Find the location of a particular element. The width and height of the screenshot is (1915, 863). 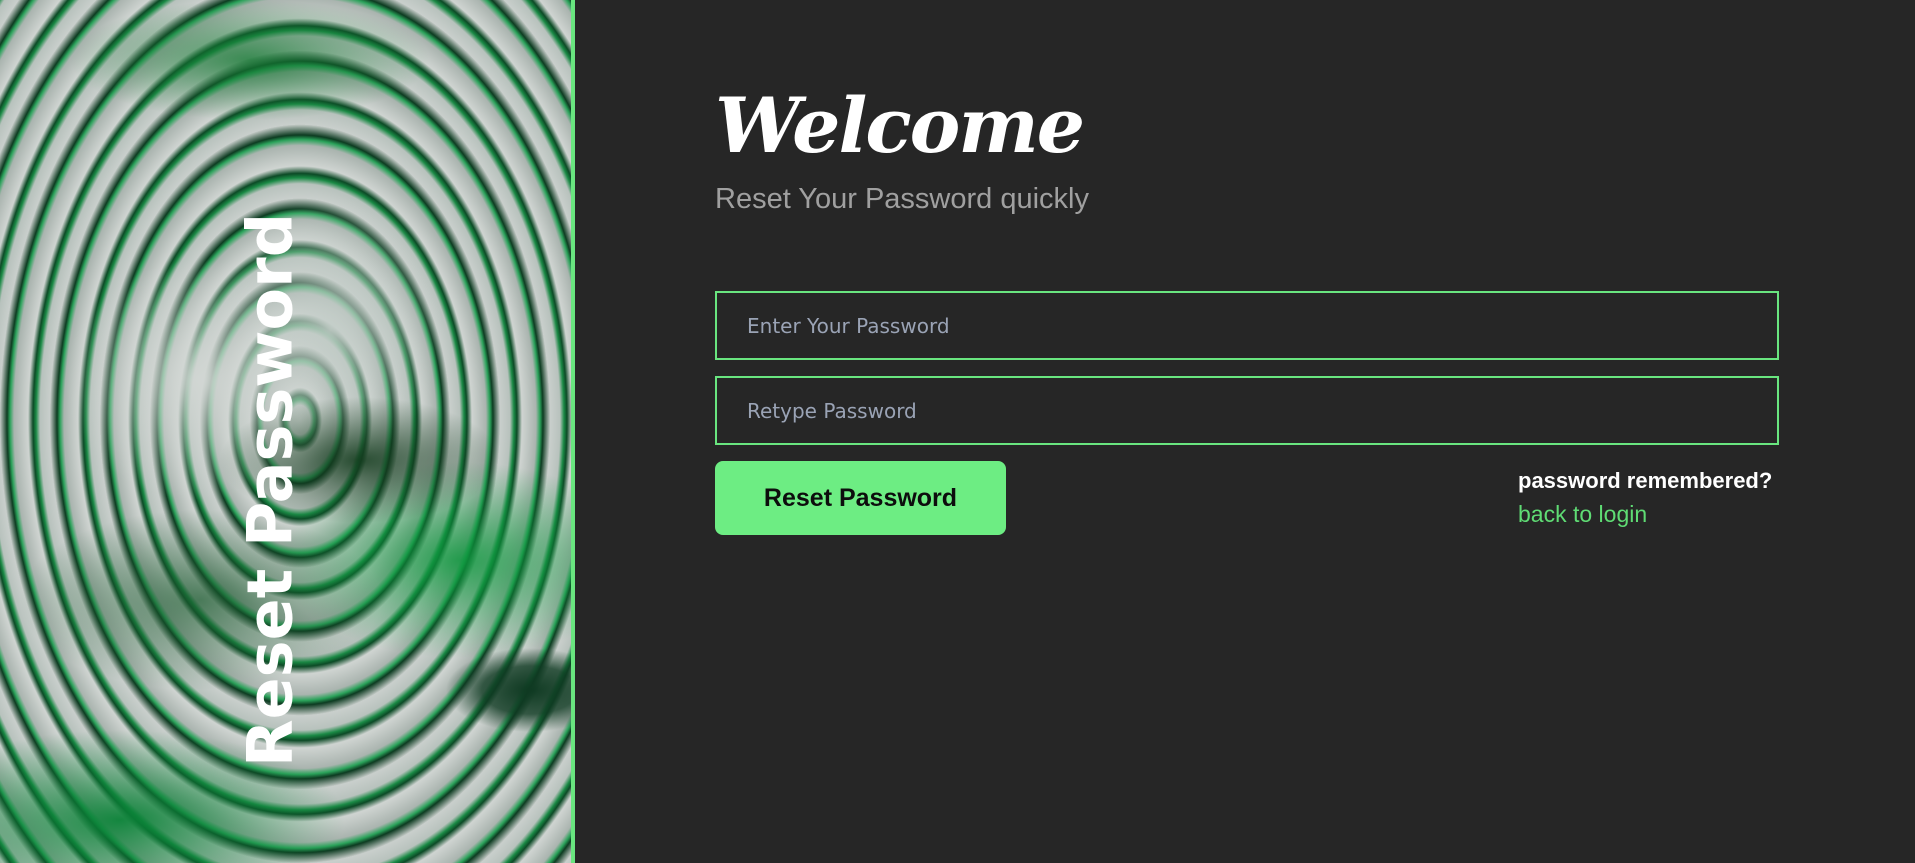

page-subtitle: Reset Your Password quickly is located at coordinates (902, 199).